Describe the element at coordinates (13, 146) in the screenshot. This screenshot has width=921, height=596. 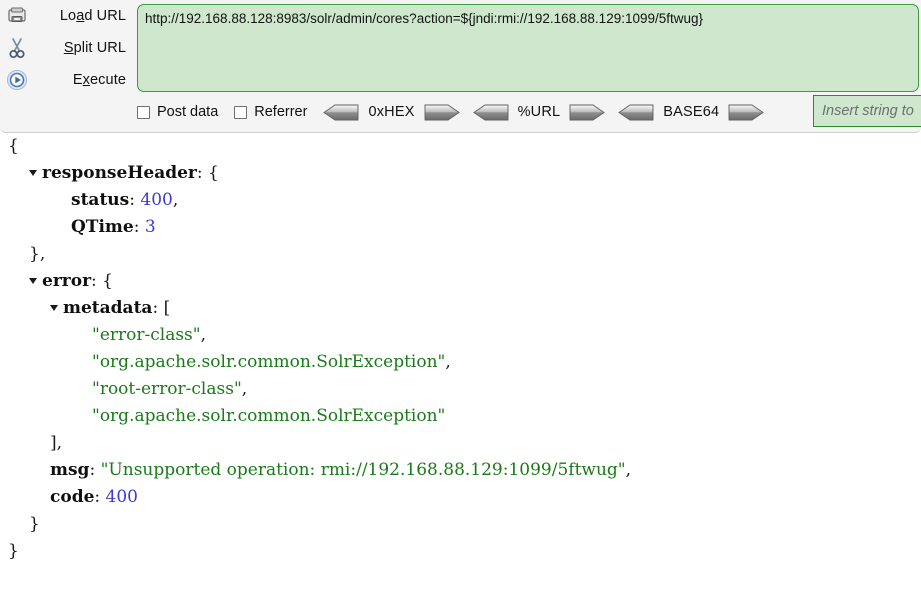
I see `json-punctuation: {` at that location.